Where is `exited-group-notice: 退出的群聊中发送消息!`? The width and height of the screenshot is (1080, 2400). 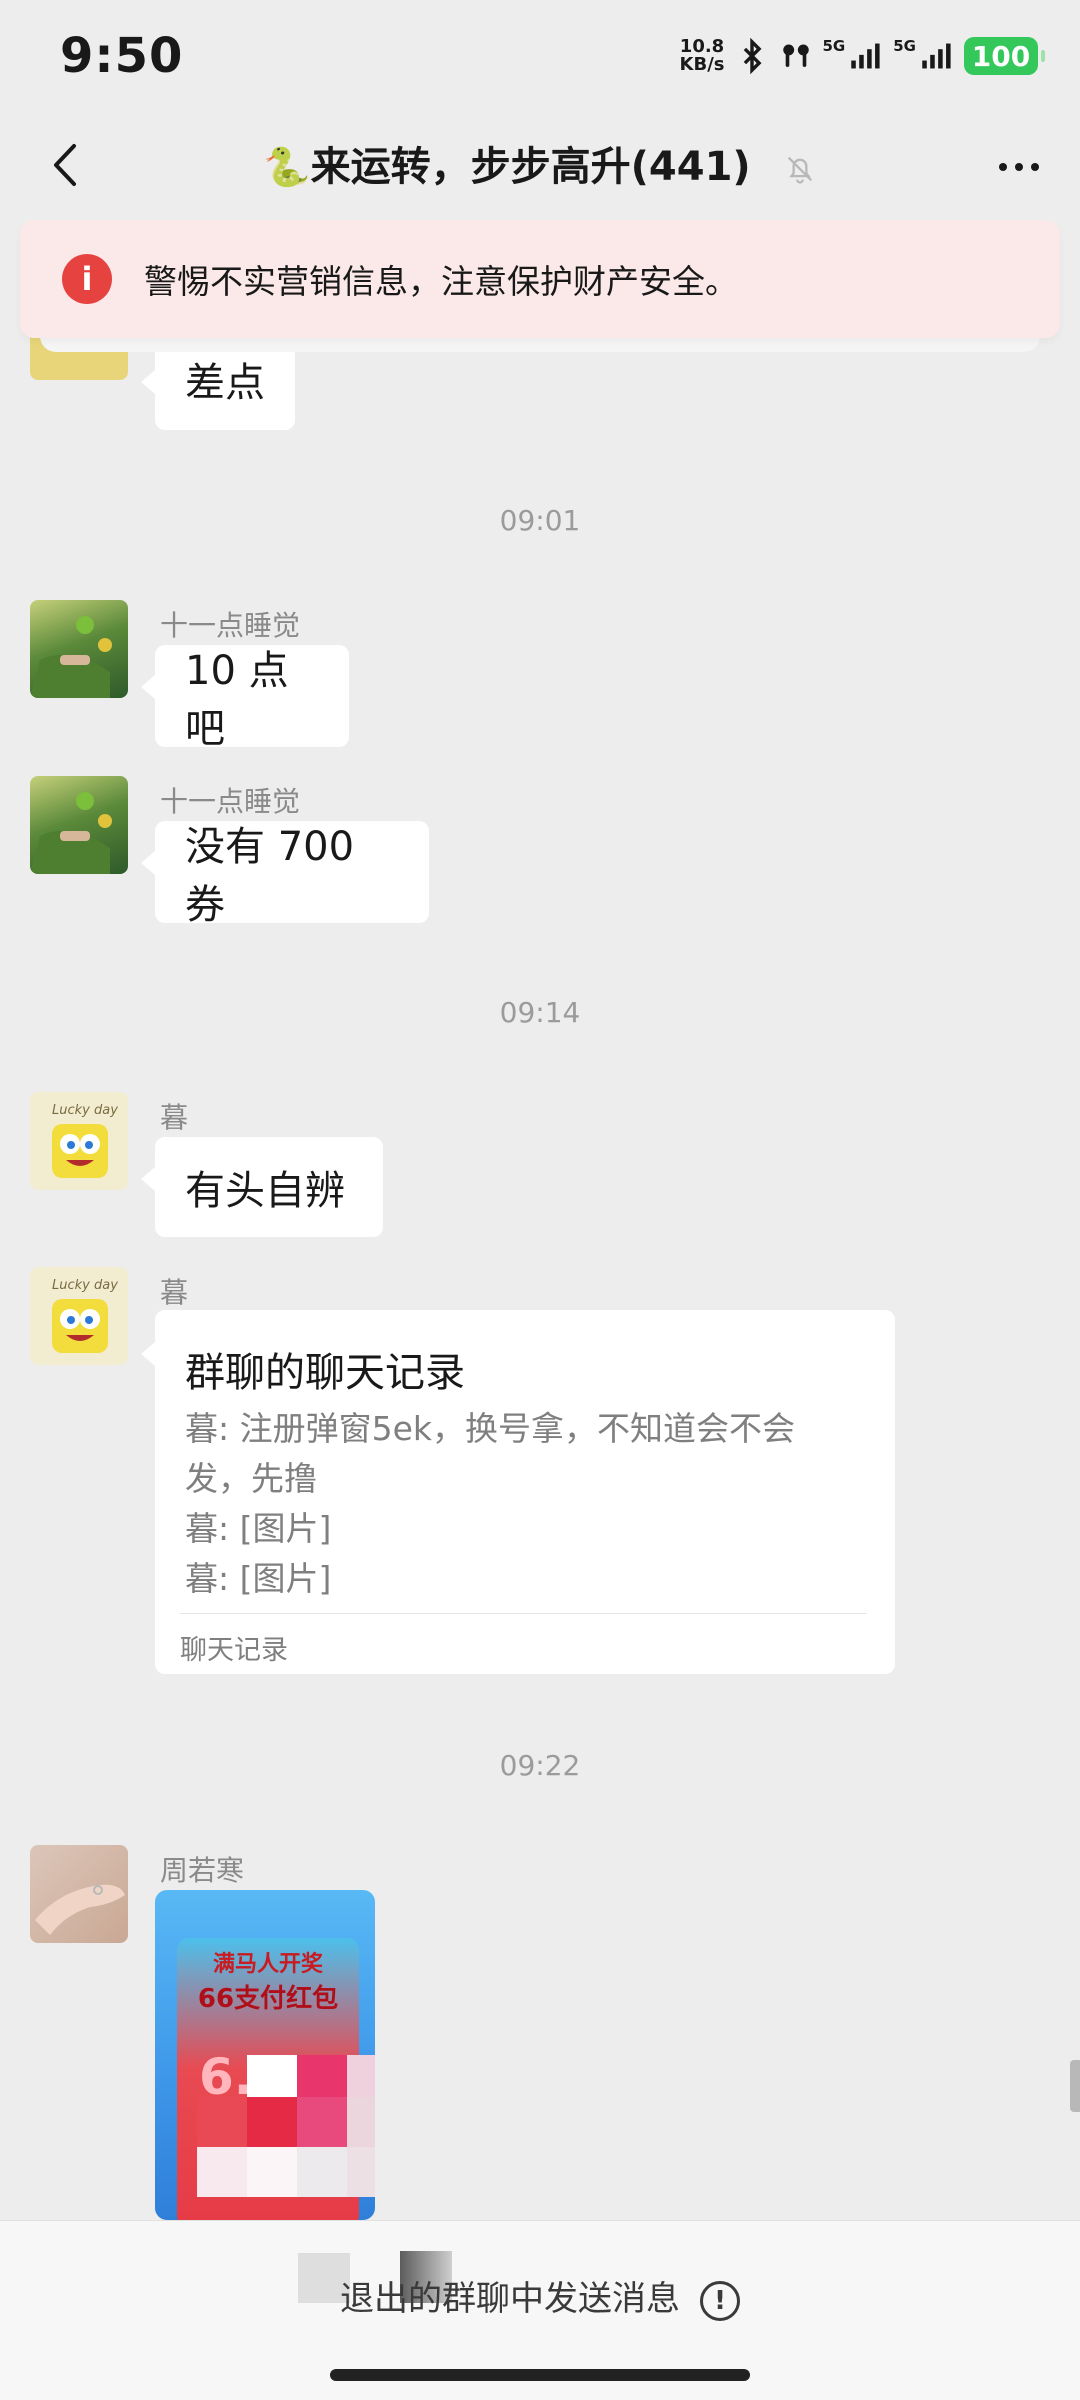 exited-group-notice: 退出的群聊中发送消息! is located at coordinates (540, 2296).